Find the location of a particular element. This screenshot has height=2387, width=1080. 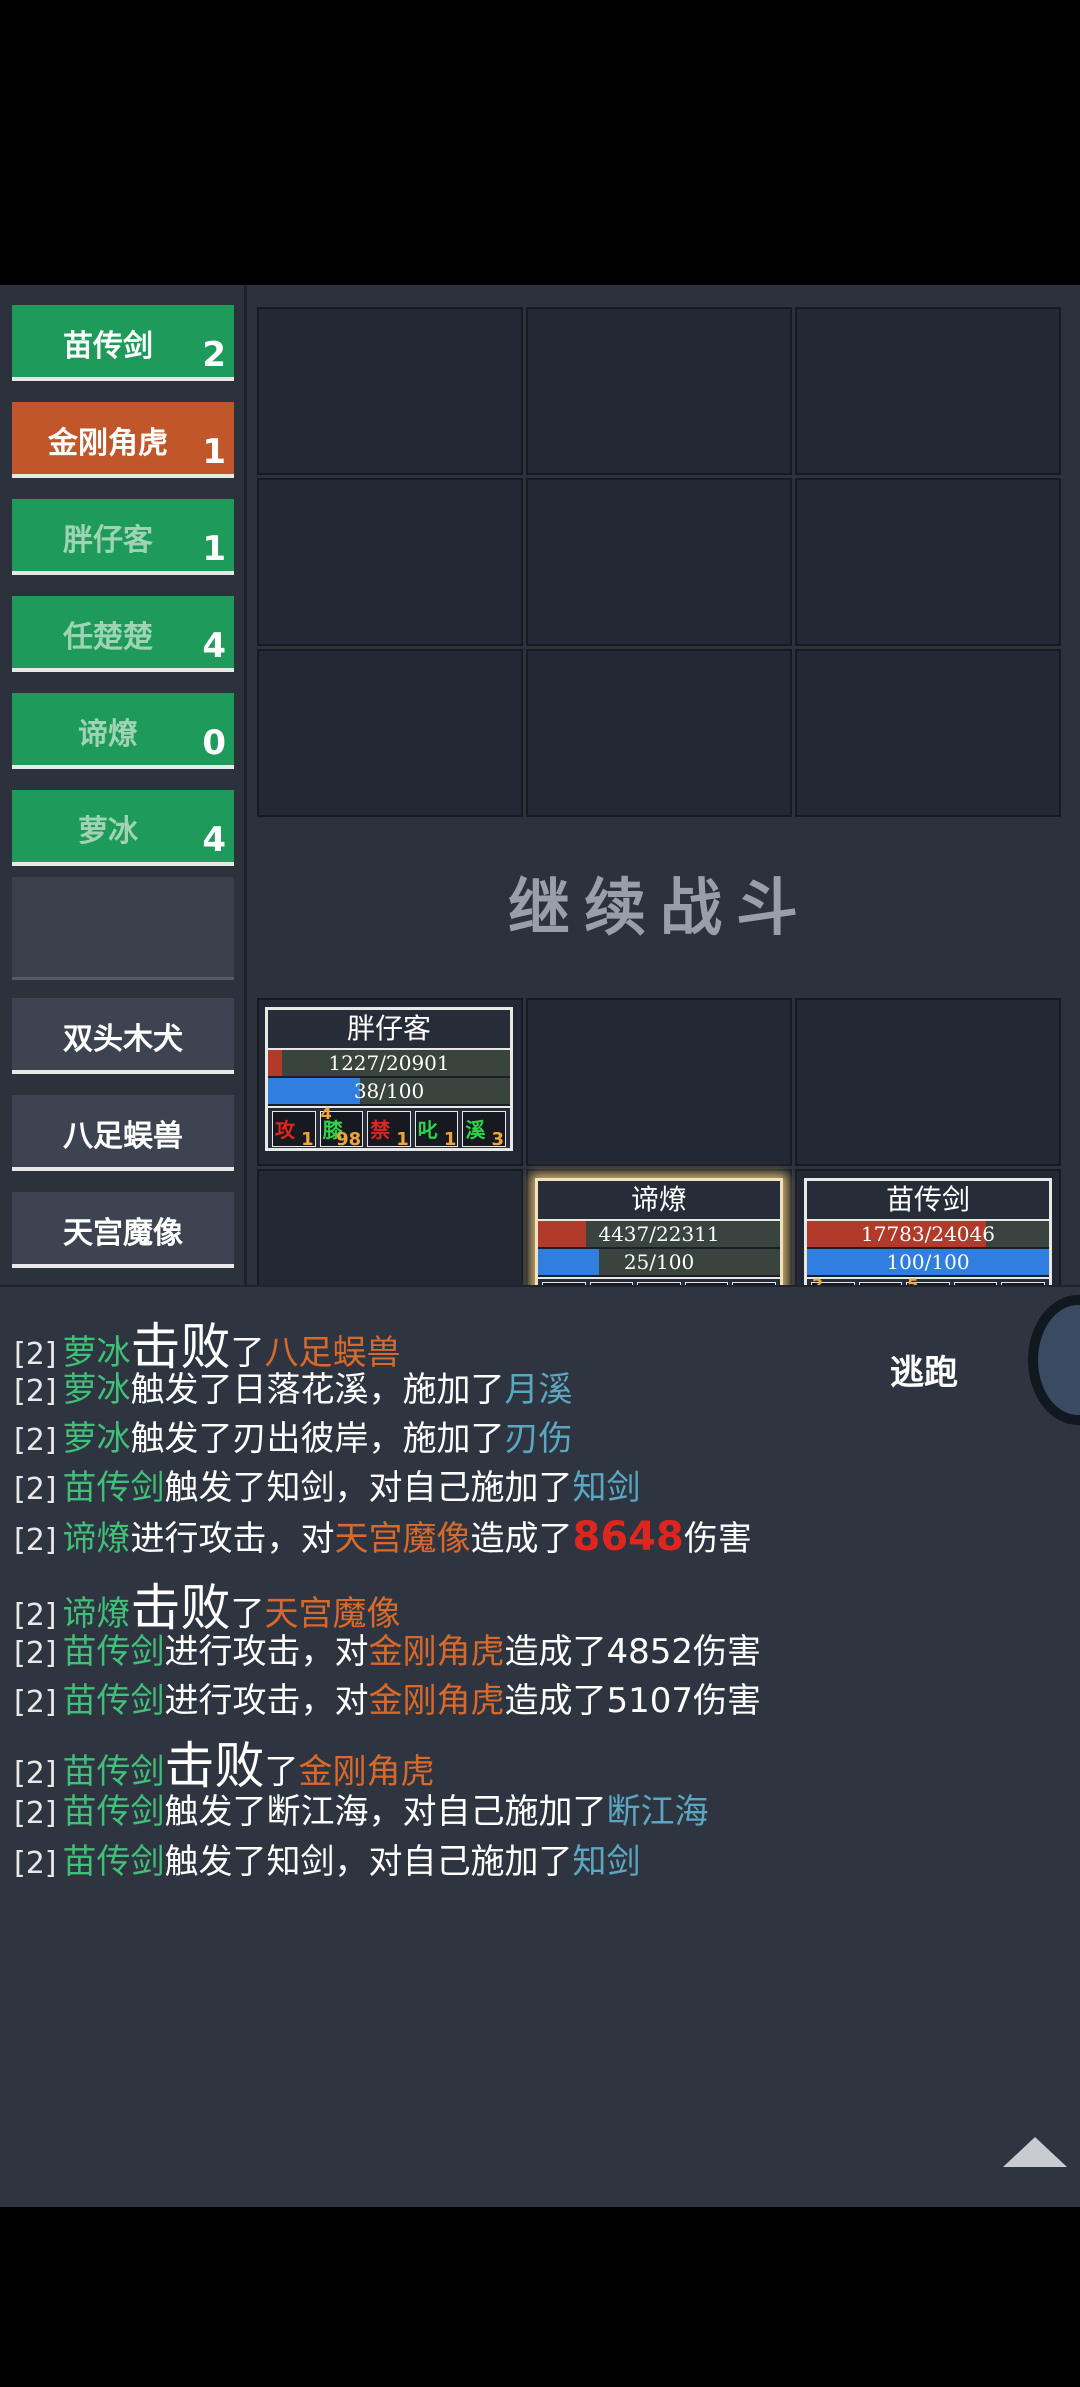

unit-name: 胖仔客 is located at coordinates (389, 1030).